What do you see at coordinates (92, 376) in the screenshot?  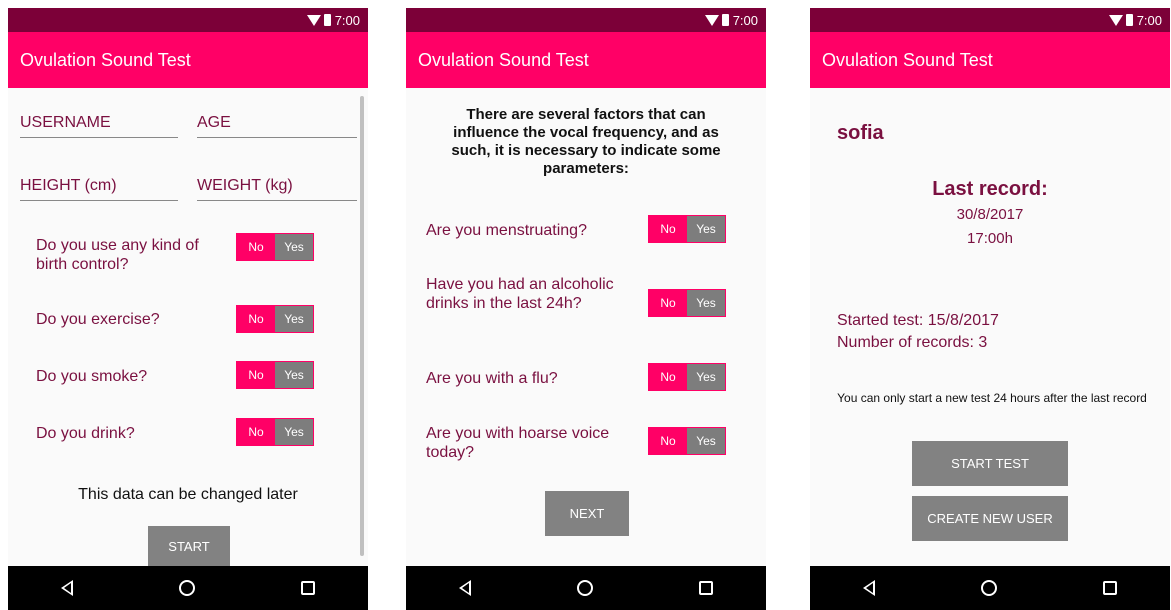 I see `question-smoke: Do you smoke?` at bounding box center [92, 376].